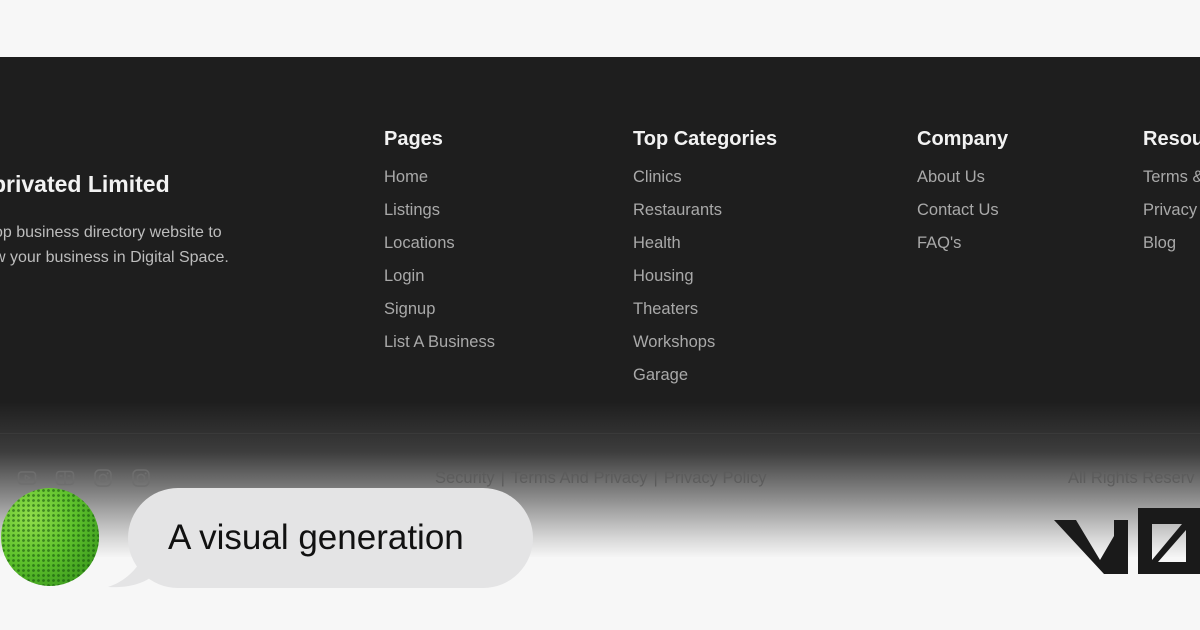 The height and width of the screenshot is (630, 1200). I want to click on footer-link-workshops: Workshops, so click(705, 348).